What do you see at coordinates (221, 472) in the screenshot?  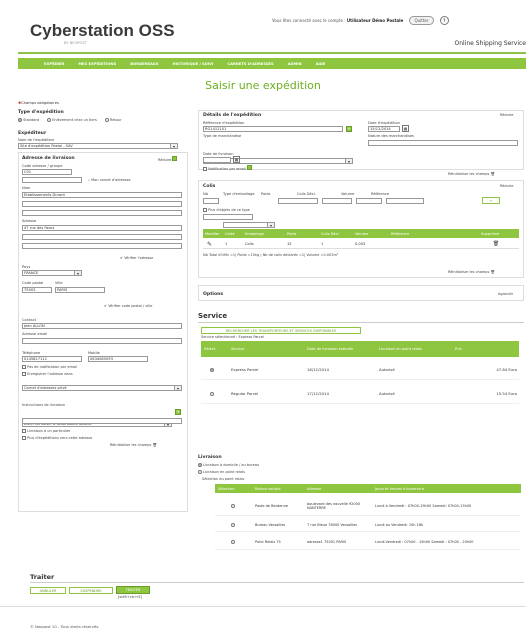 I see `relay-delivery-radio: Livraison en point relais` at bounding box center [221, 472].